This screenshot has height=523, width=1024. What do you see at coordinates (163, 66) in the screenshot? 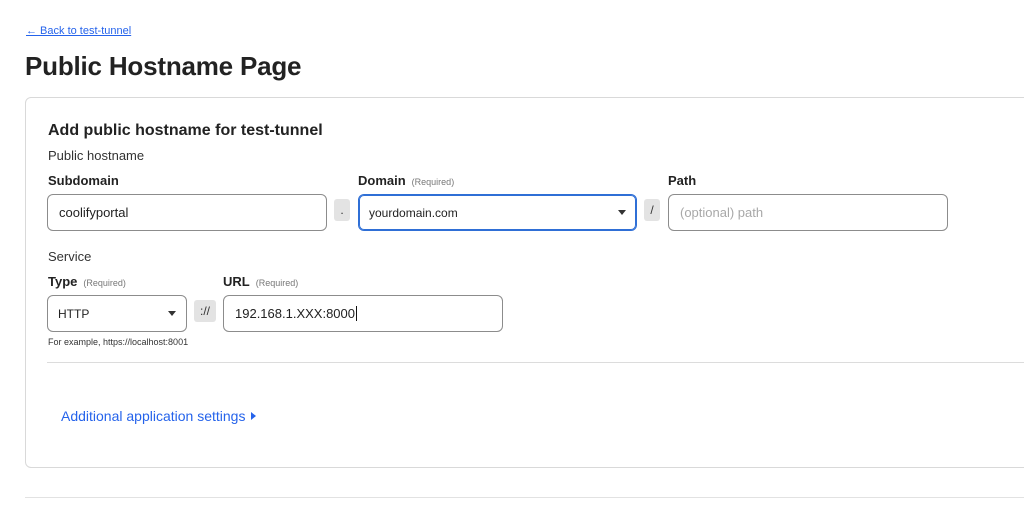
I see `page-title: Public Hostname Page` at bounding box center [163, 66].